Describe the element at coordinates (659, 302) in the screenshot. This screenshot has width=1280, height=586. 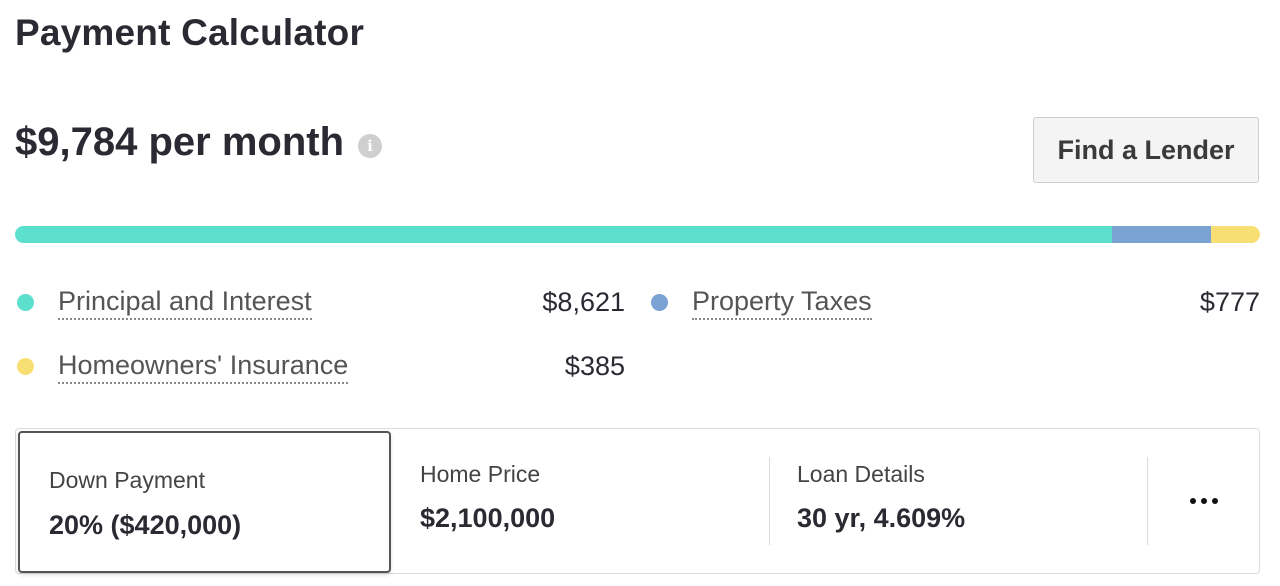
I see `taxes-dot-icon` at that location.